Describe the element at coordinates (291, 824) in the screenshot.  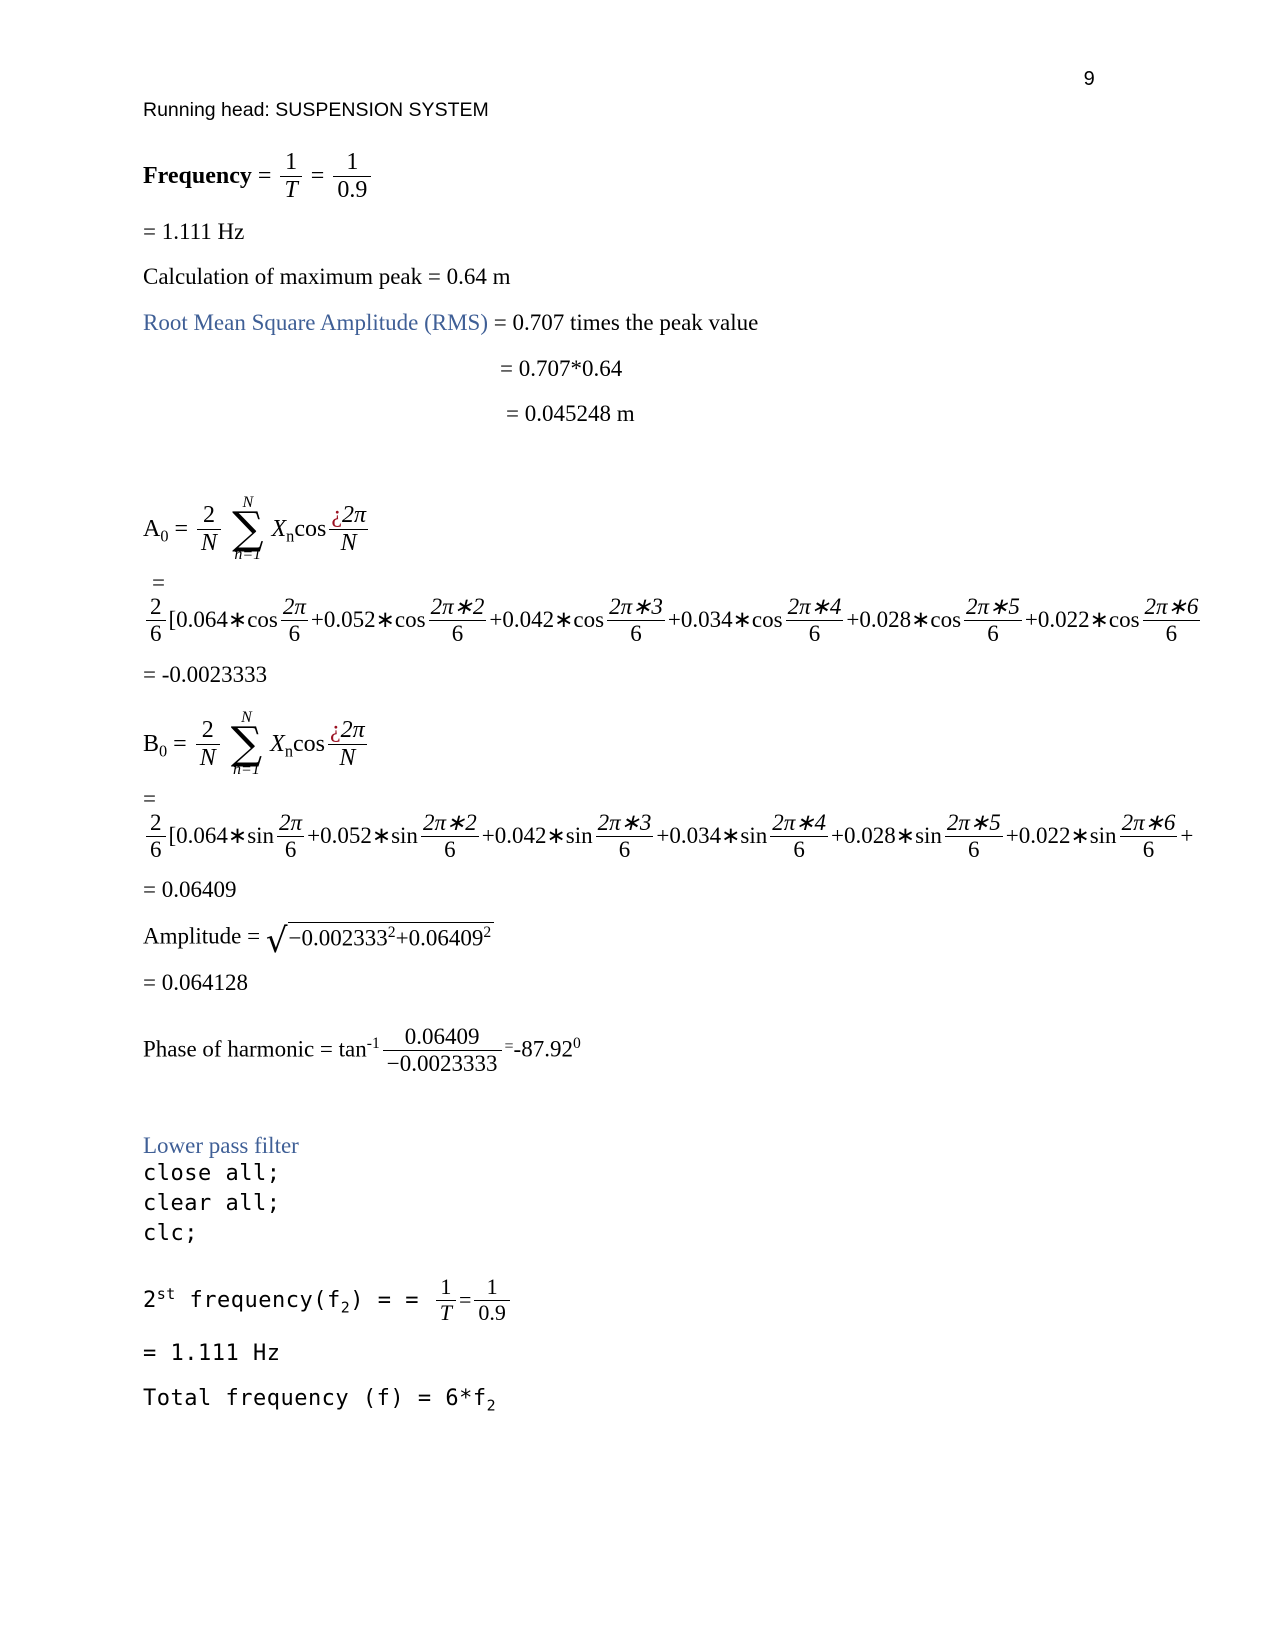
I see `b0-term-0-arg-num: 2π` at that location.